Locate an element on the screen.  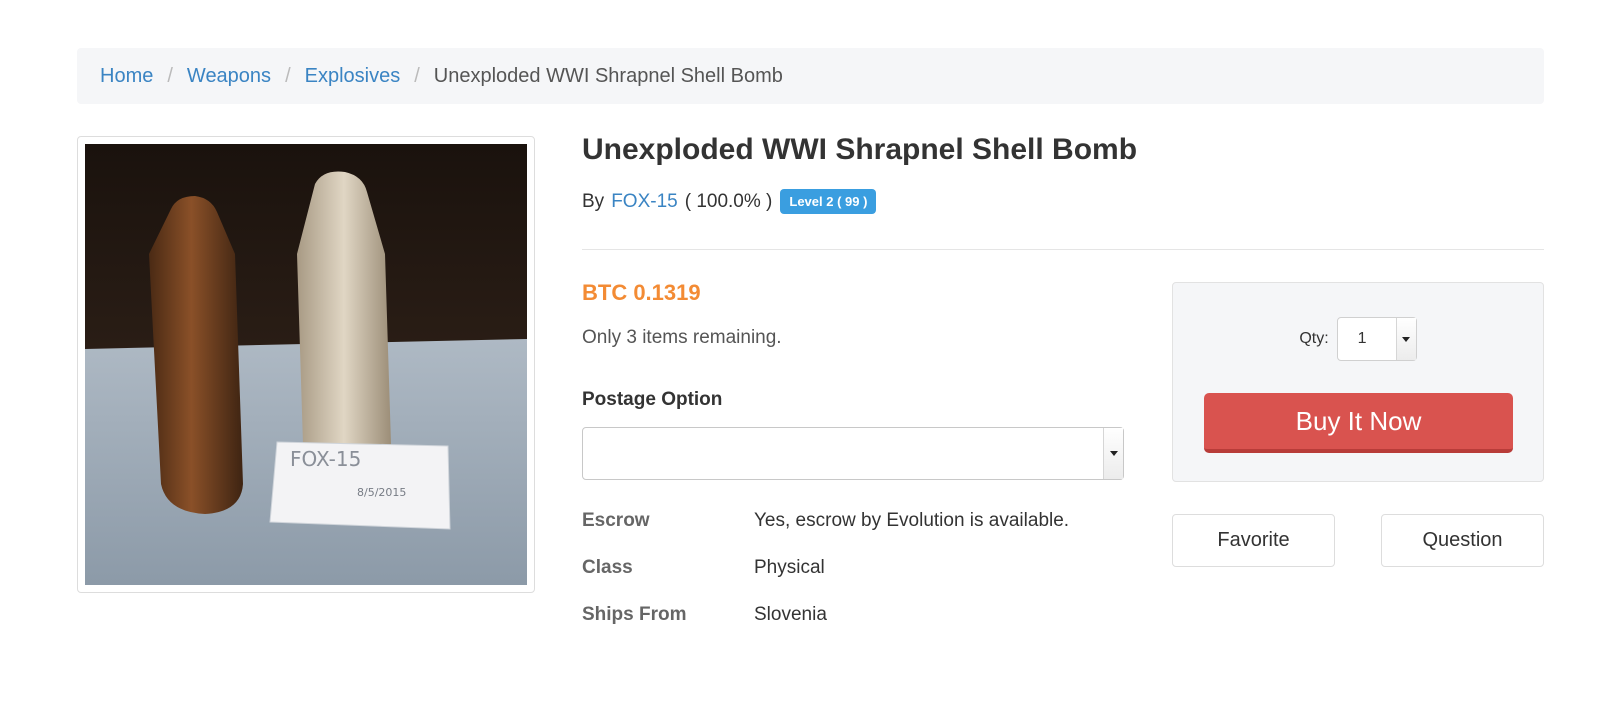
detail-key: Ships From is located at coordinates (634, 614).